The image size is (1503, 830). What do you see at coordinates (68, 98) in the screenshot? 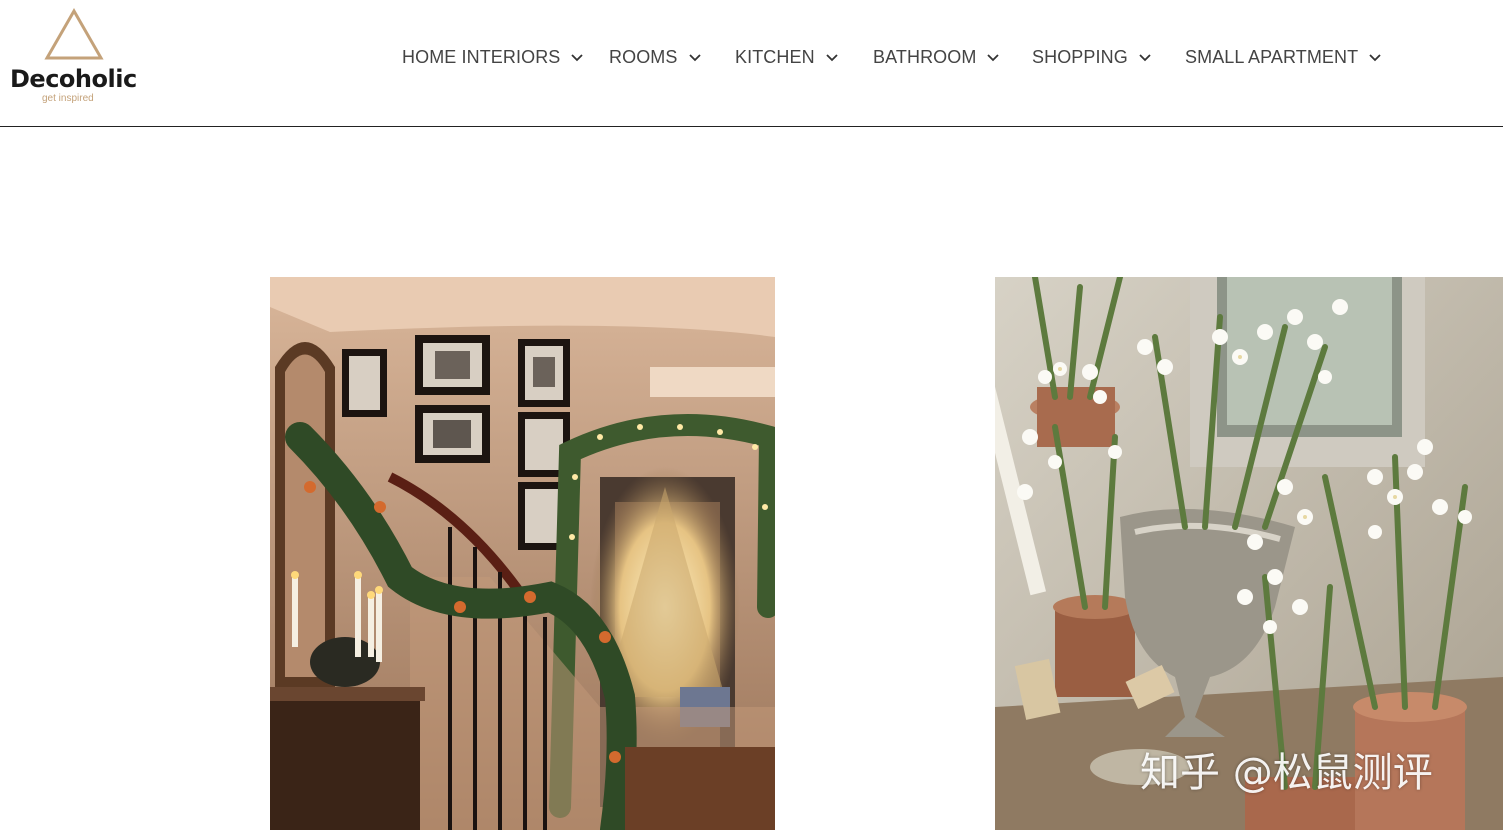
I see `logo-tagline: get inspired` at bounding box center [68, 98].